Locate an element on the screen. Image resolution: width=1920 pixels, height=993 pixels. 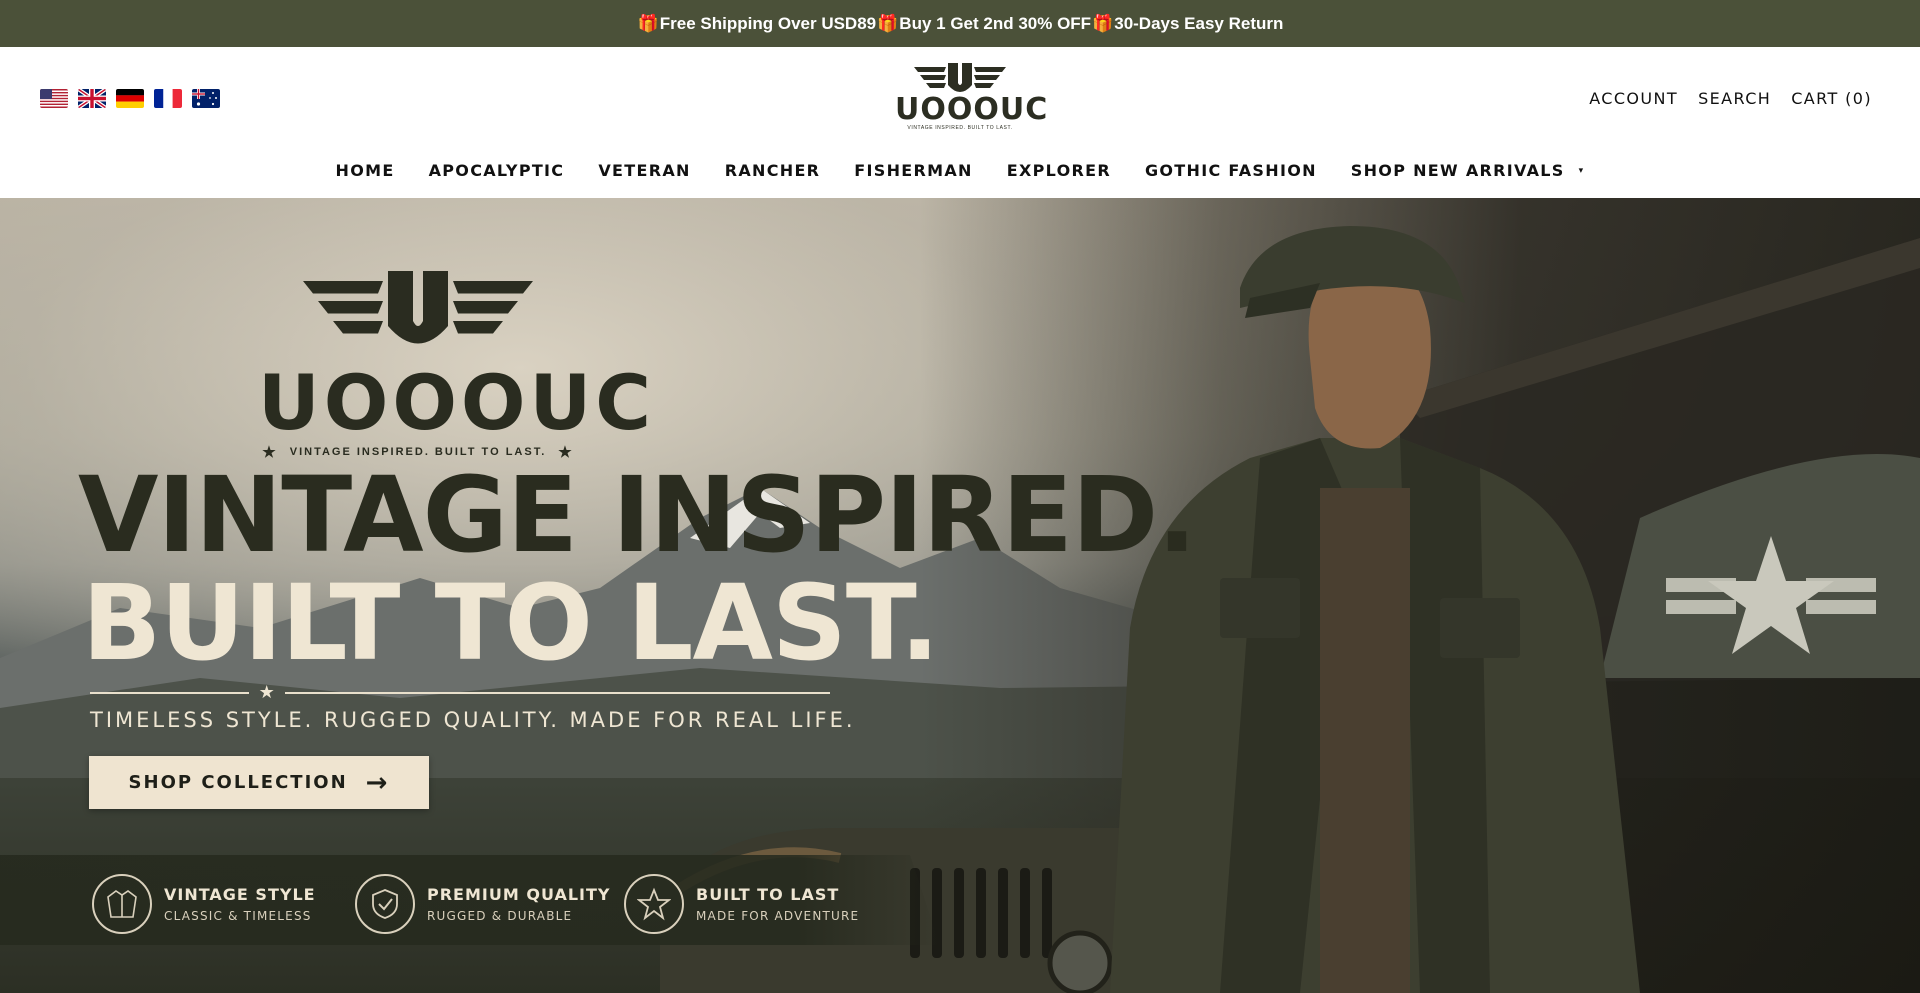
nav-item-shop-new-arrivals: SHOP NEW ARRIVALS ▾ is located at coordinates (1468, 170).